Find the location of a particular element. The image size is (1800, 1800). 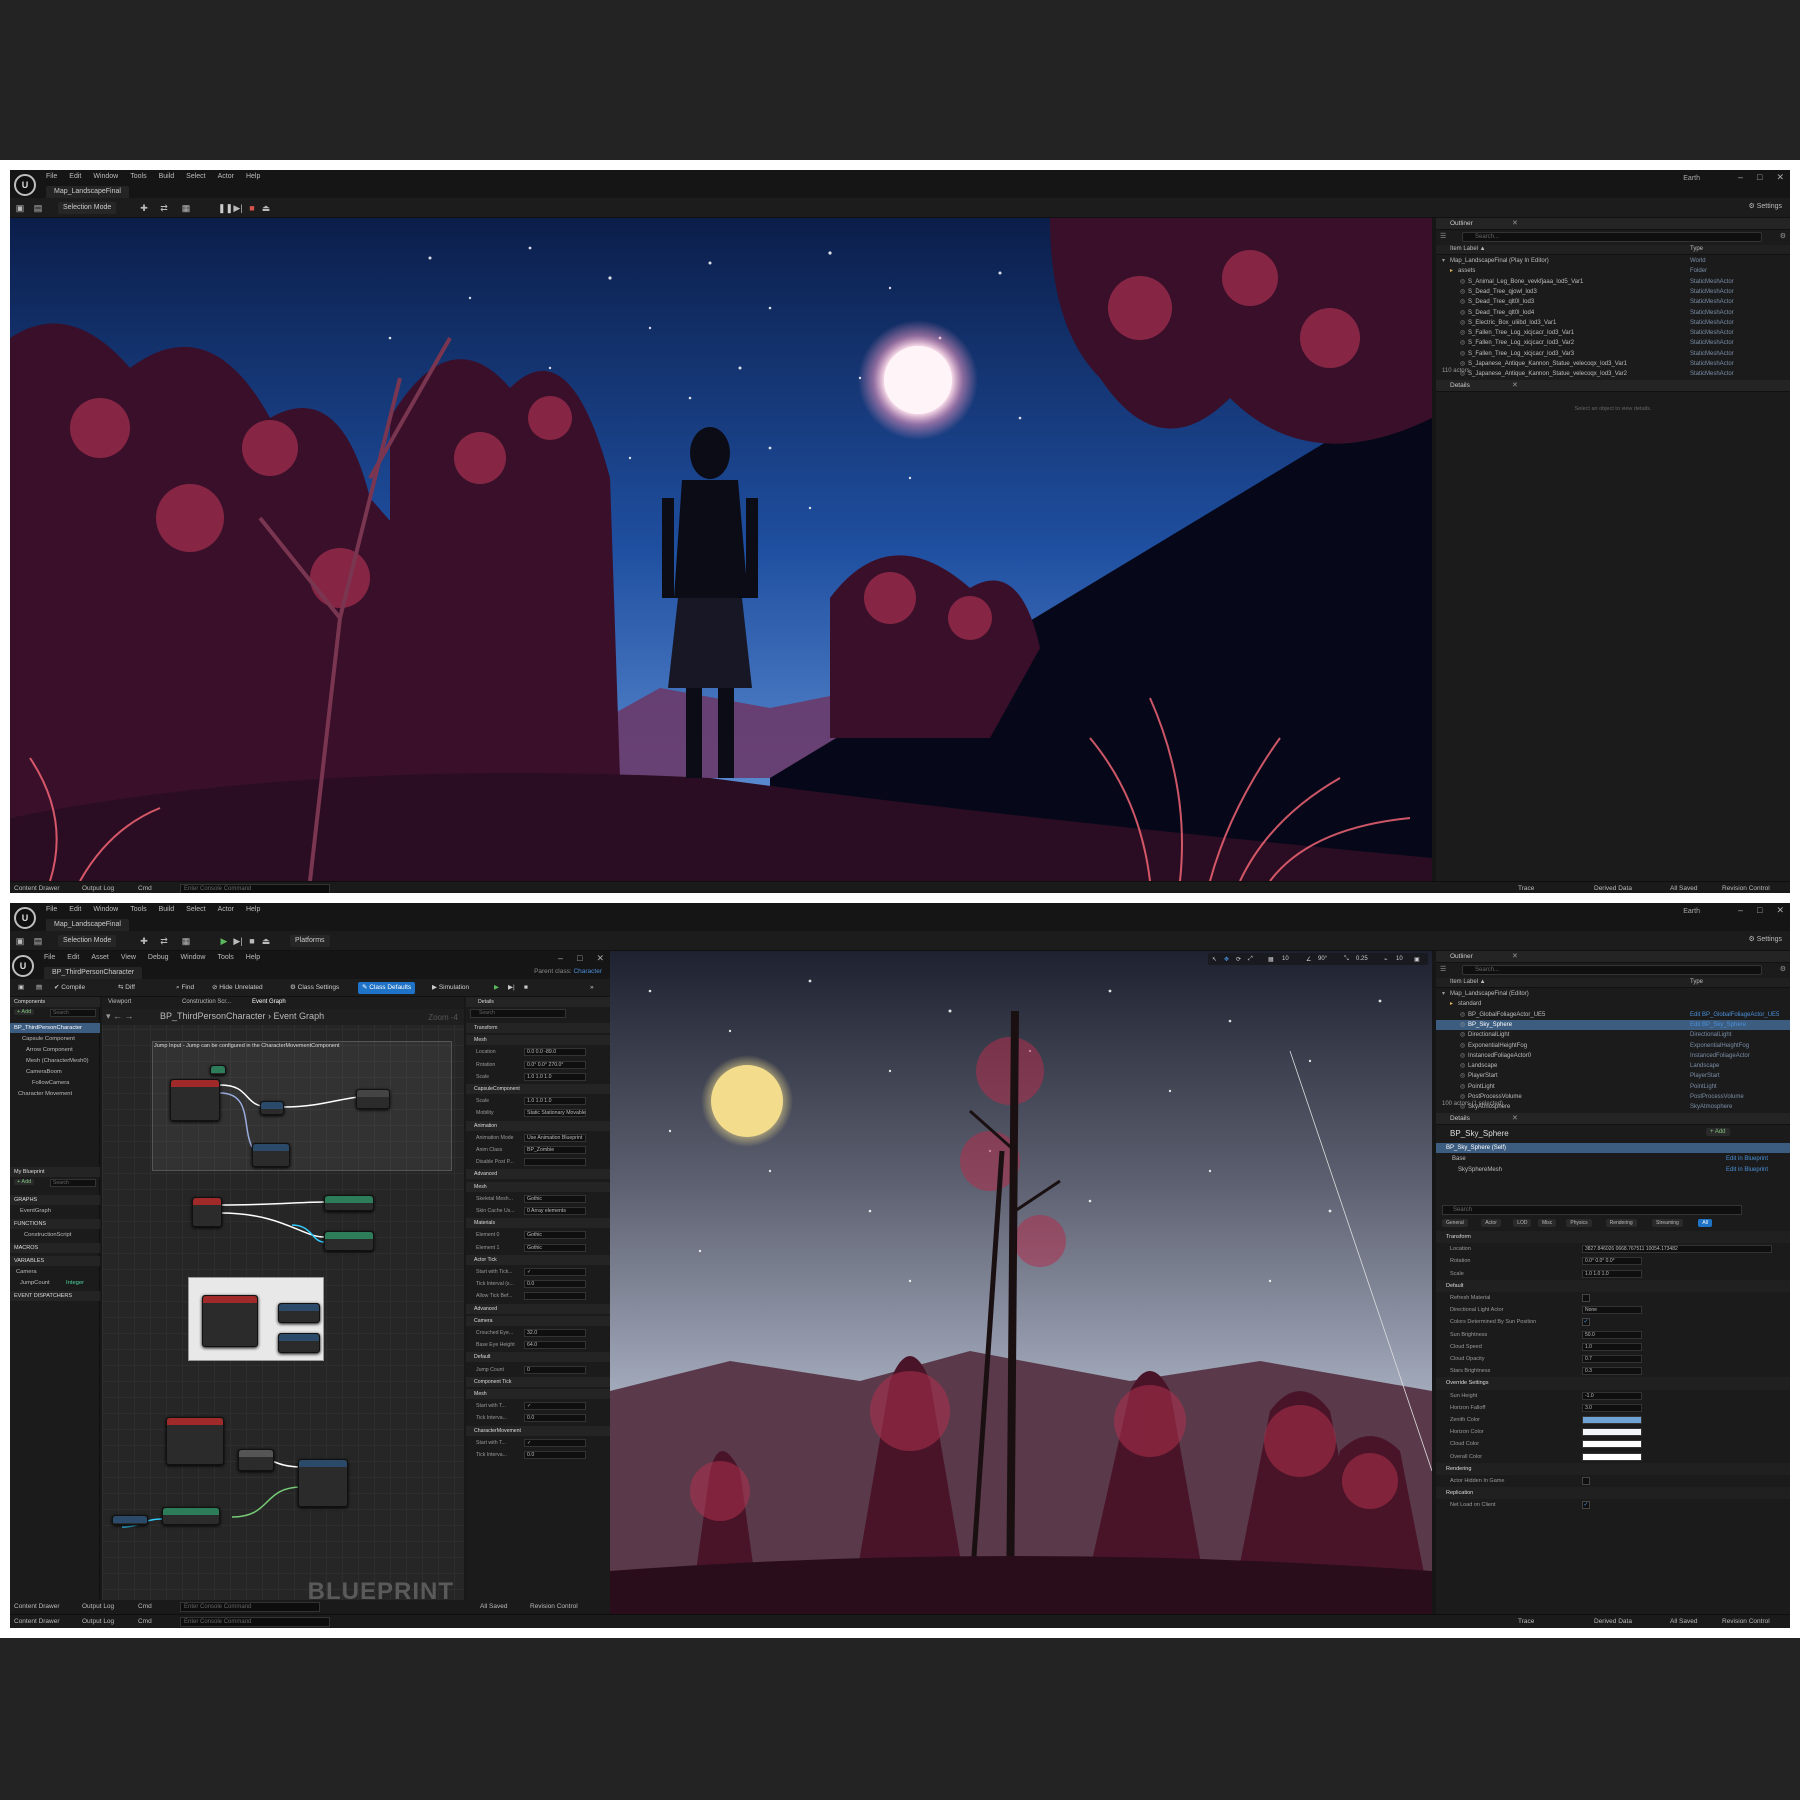

property-value: 0.3 is located at coordinates (1612, 1371).